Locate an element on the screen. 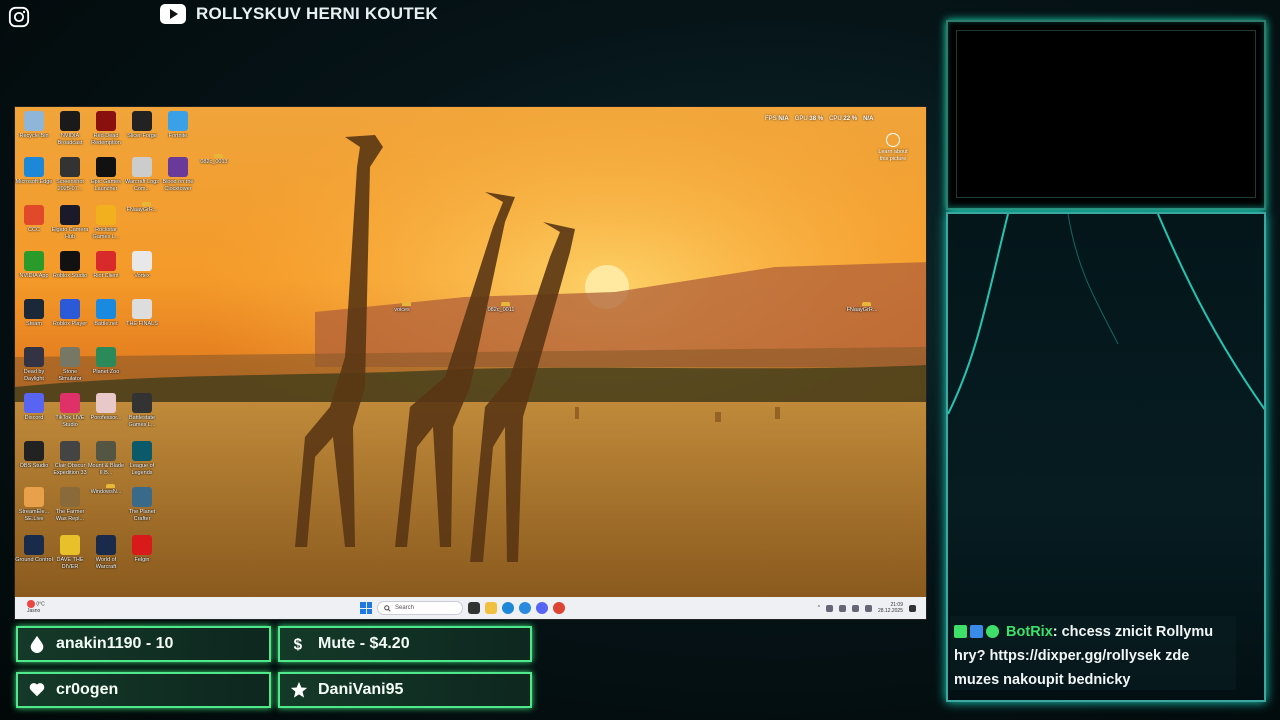  desktop-icon-slicer-forge: Slicer Forge is located at coordinates (142, 125).